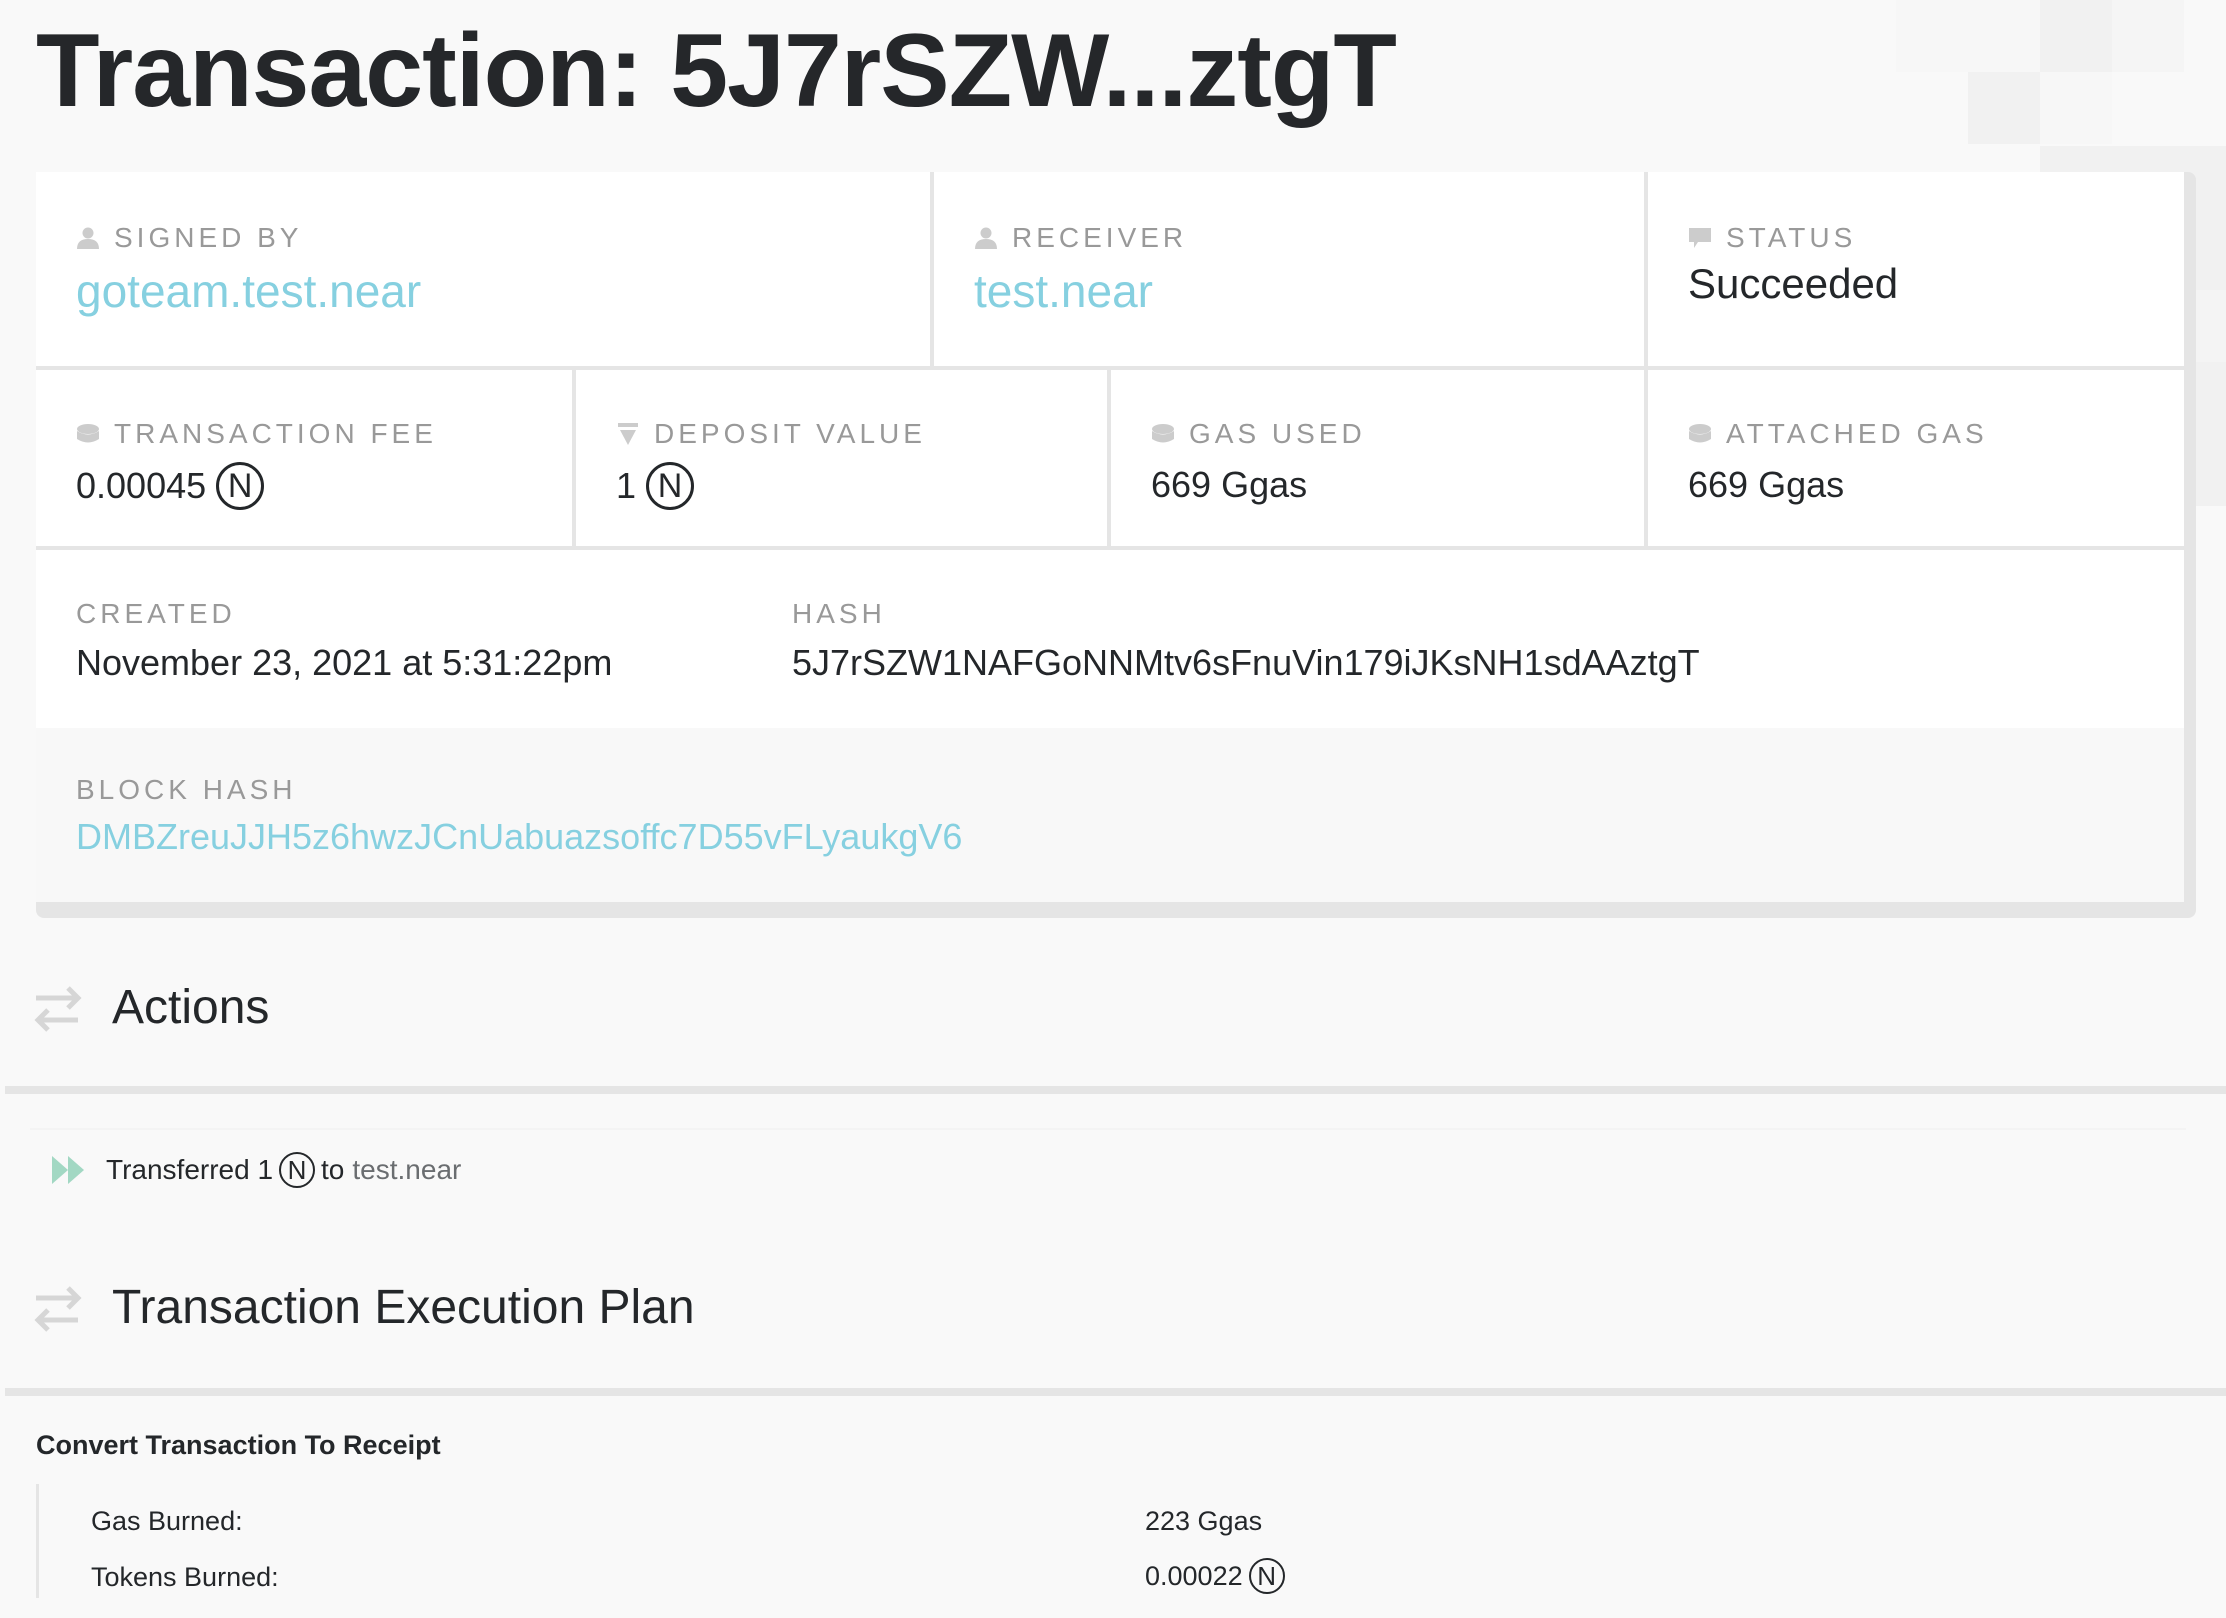  I want to click on actions-divider, so click(1115, 1090).